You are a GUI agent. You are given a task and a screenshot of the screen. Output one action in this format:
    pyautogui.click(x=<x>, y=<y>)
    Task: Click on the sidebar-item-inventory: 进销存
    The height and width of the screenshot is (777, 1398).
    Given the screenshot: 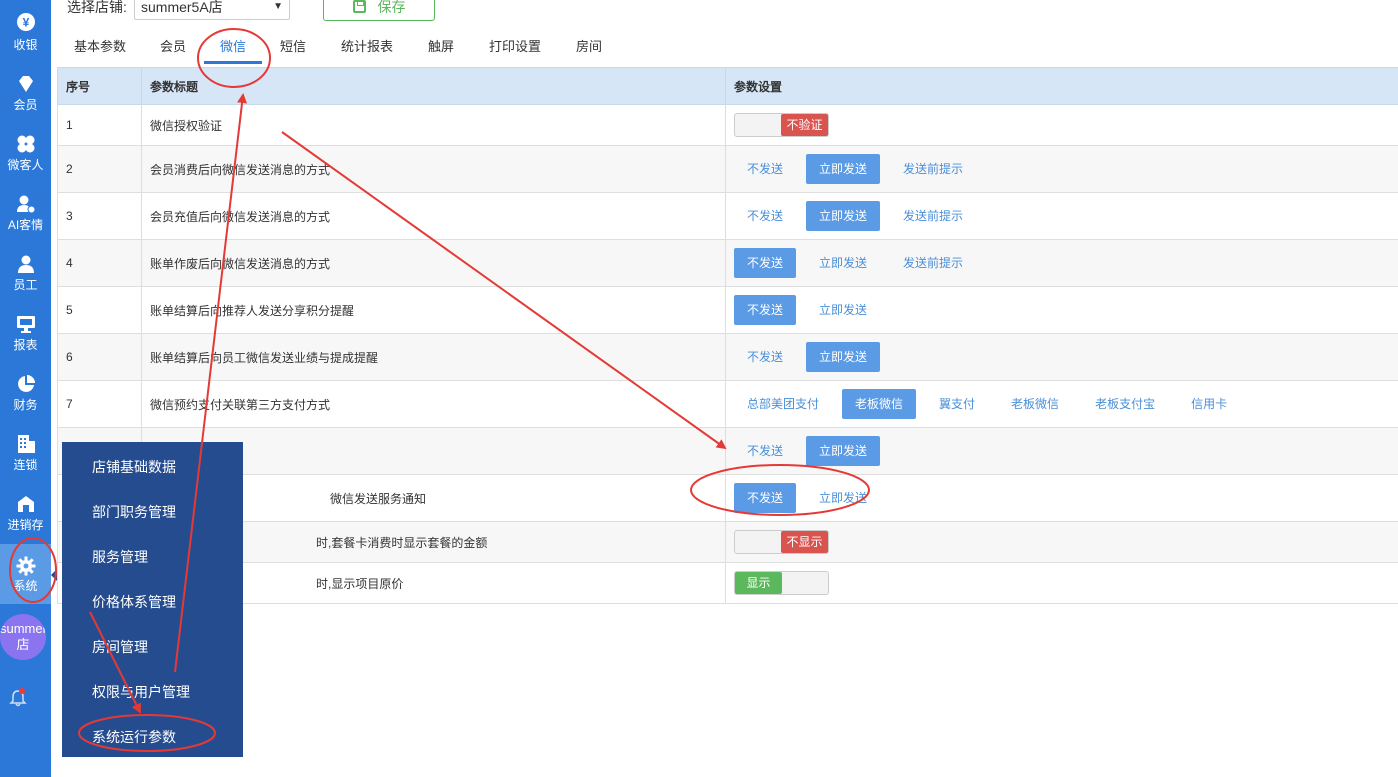 What is the action you would take?
    pyautogui.click(x=25, y=510)
    